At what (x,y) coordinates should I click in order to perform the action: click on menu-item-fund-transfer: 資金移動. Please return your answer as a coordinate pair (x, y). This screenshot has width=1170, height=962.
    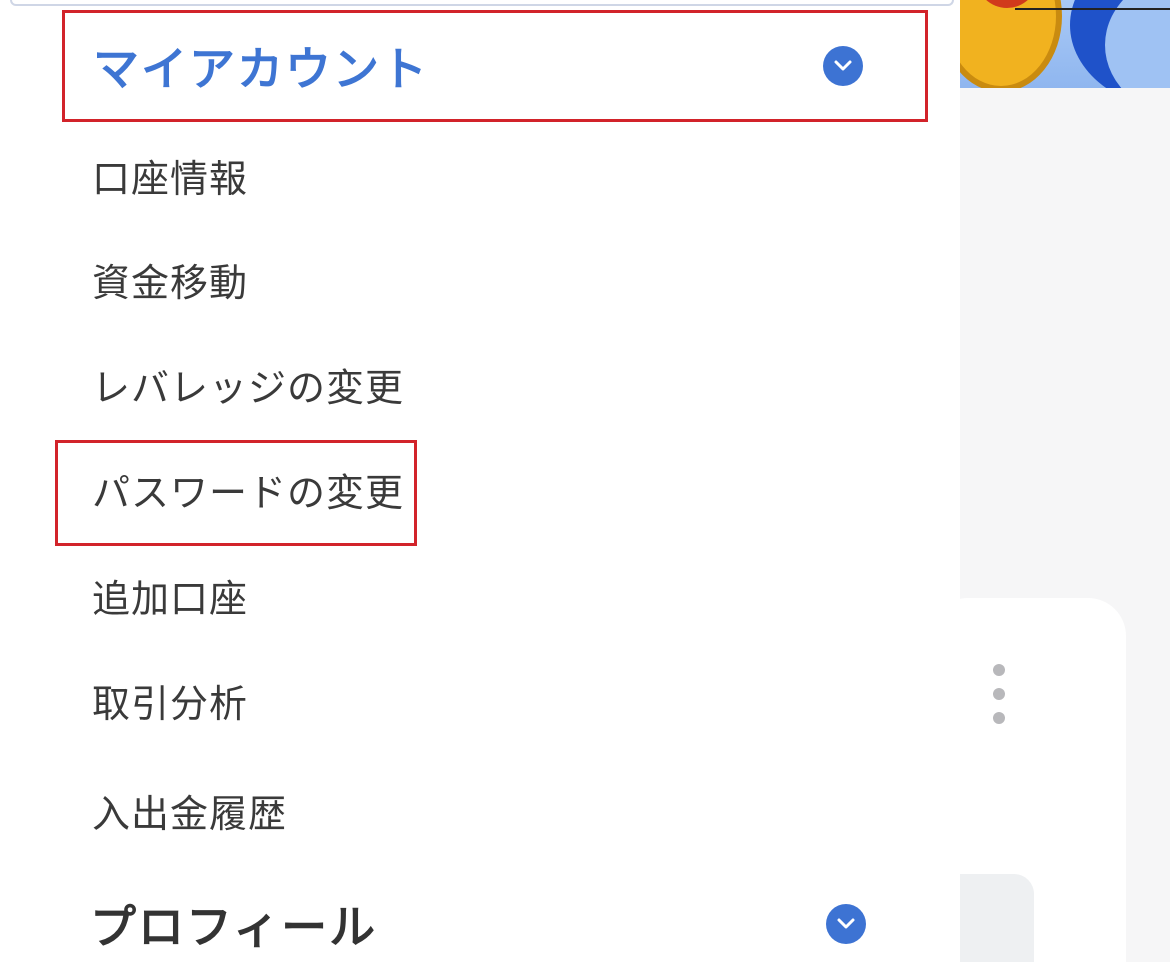
    Looking at the image, I should click on (170, 283).